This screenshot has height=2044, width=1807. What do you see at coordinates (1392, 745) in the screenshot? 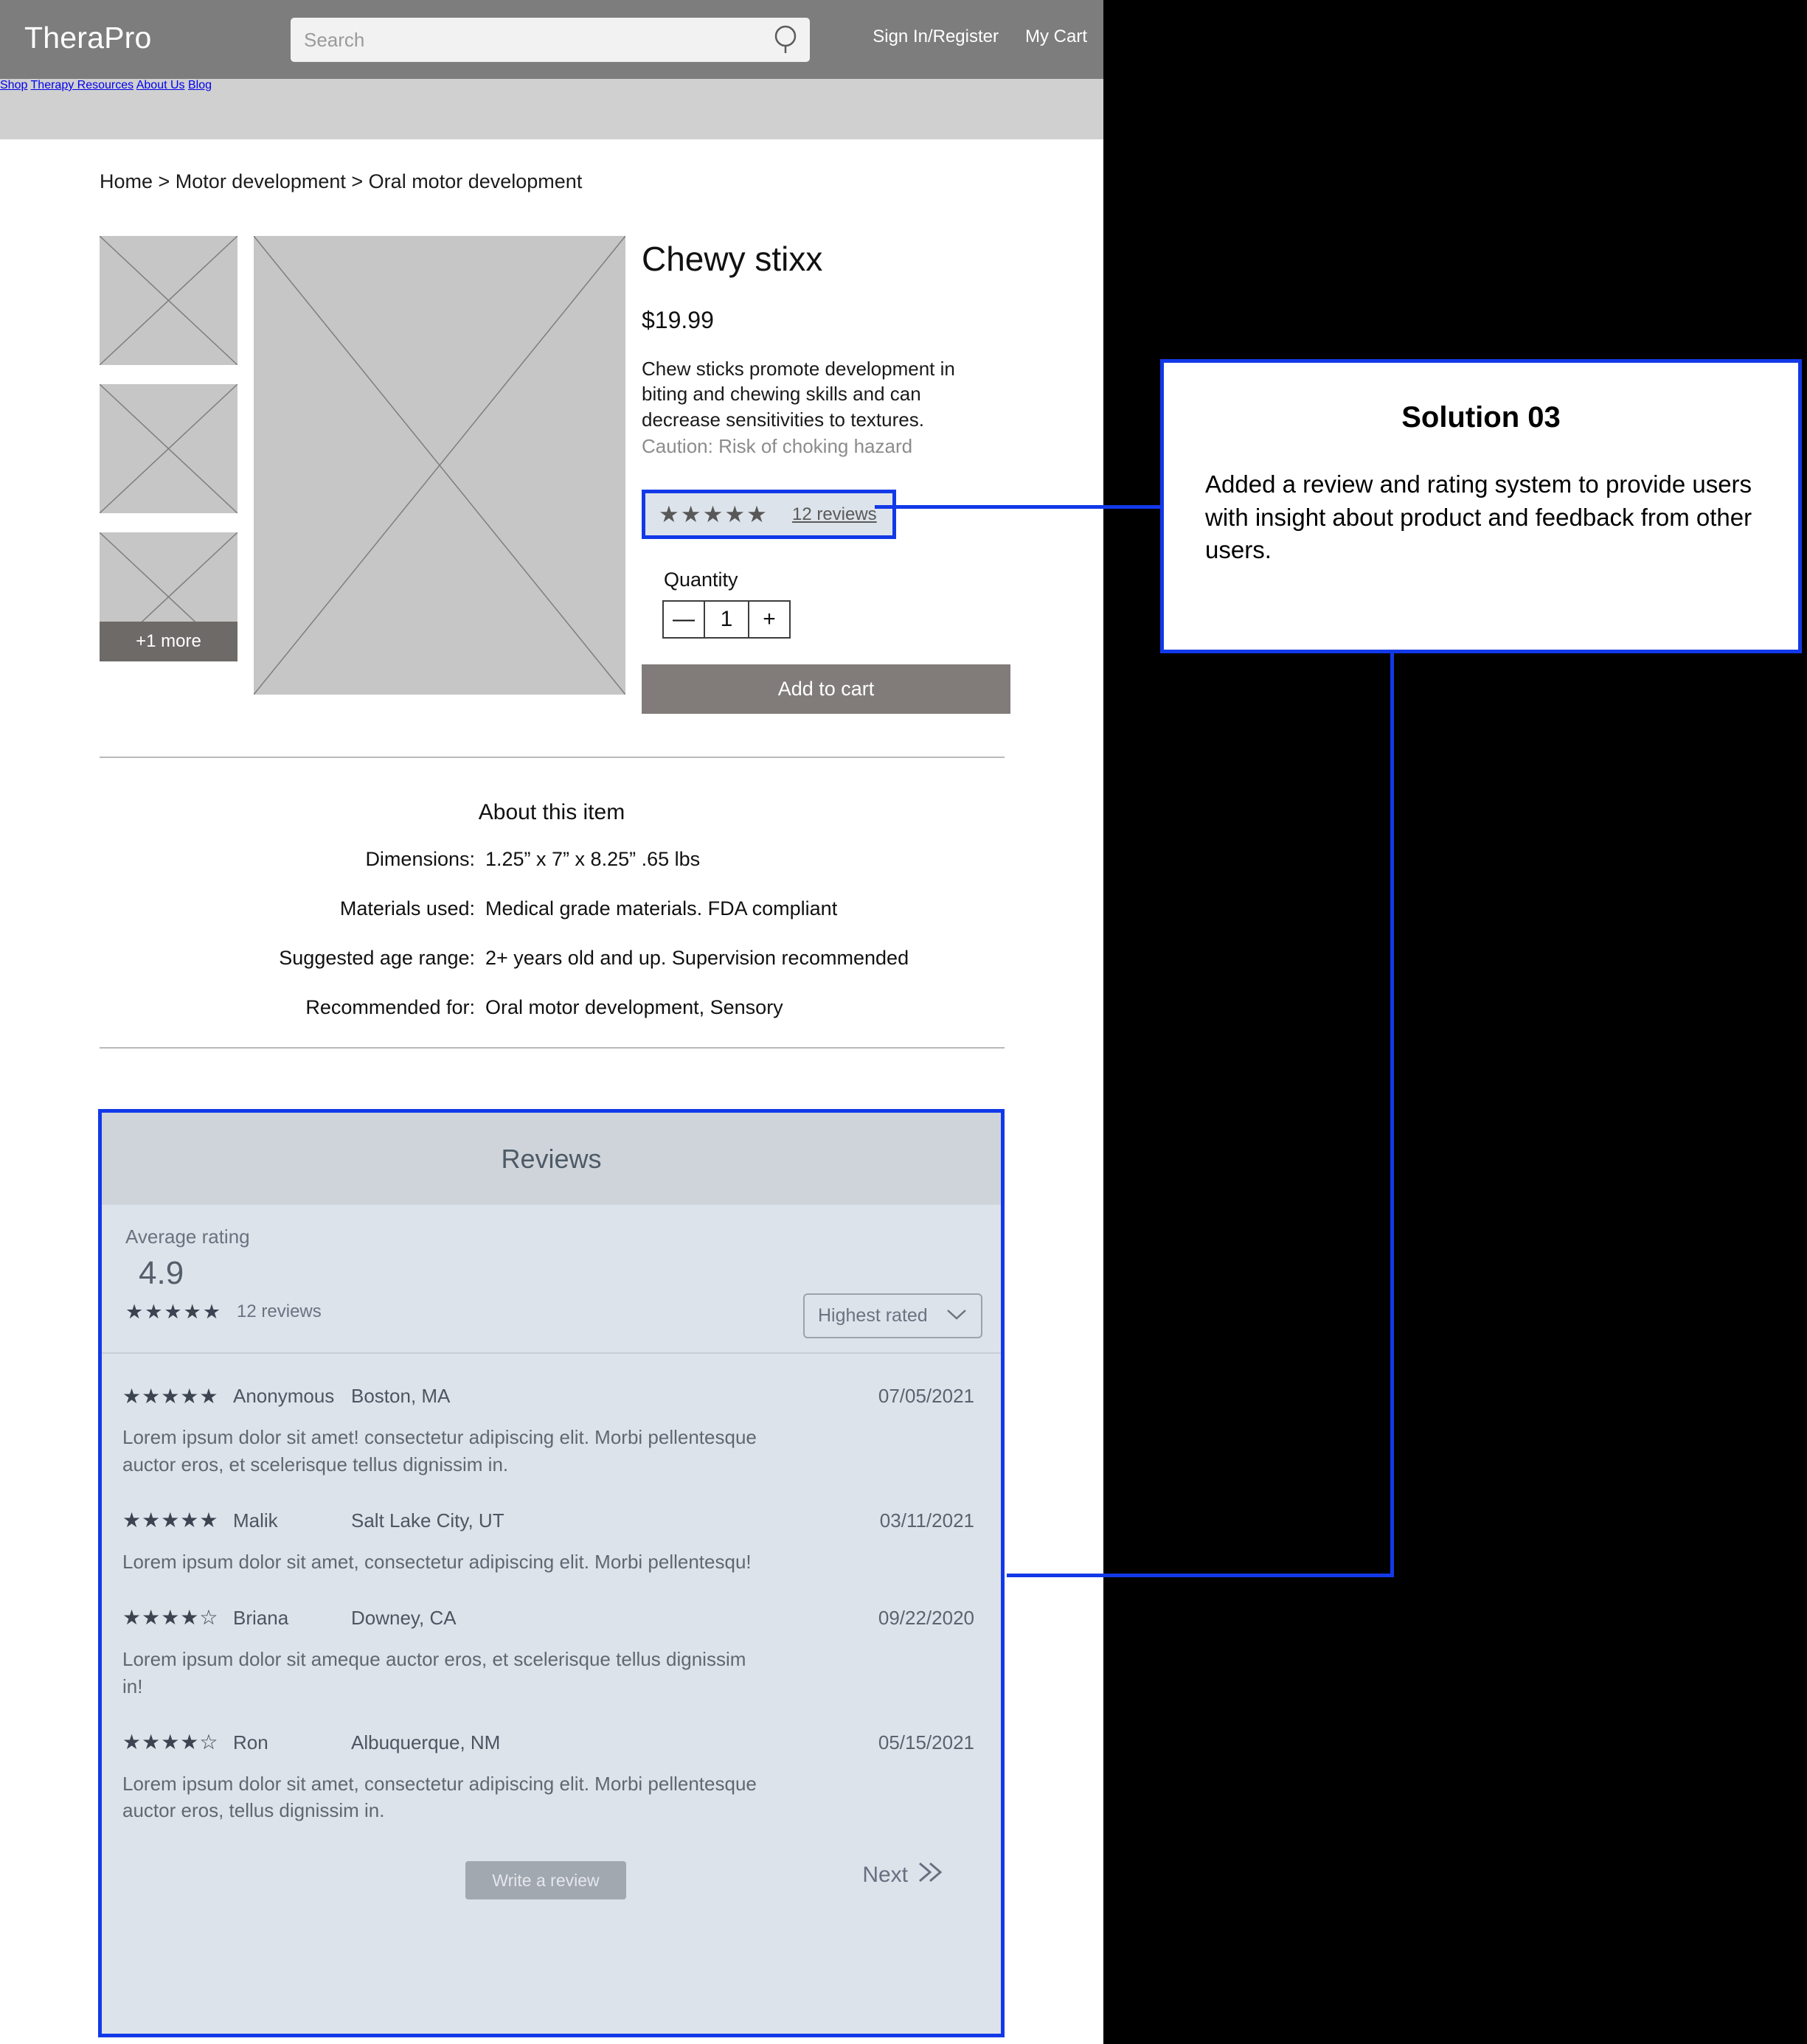
I see `callout-connector-segment-down` at bounding box center [1392, 745].